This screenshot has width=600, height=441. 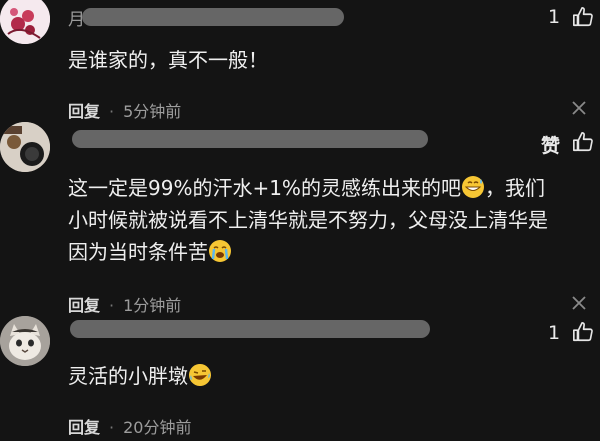 I want to click on comment-text: 灵活的小胖墩, so click(x=140, y=376).